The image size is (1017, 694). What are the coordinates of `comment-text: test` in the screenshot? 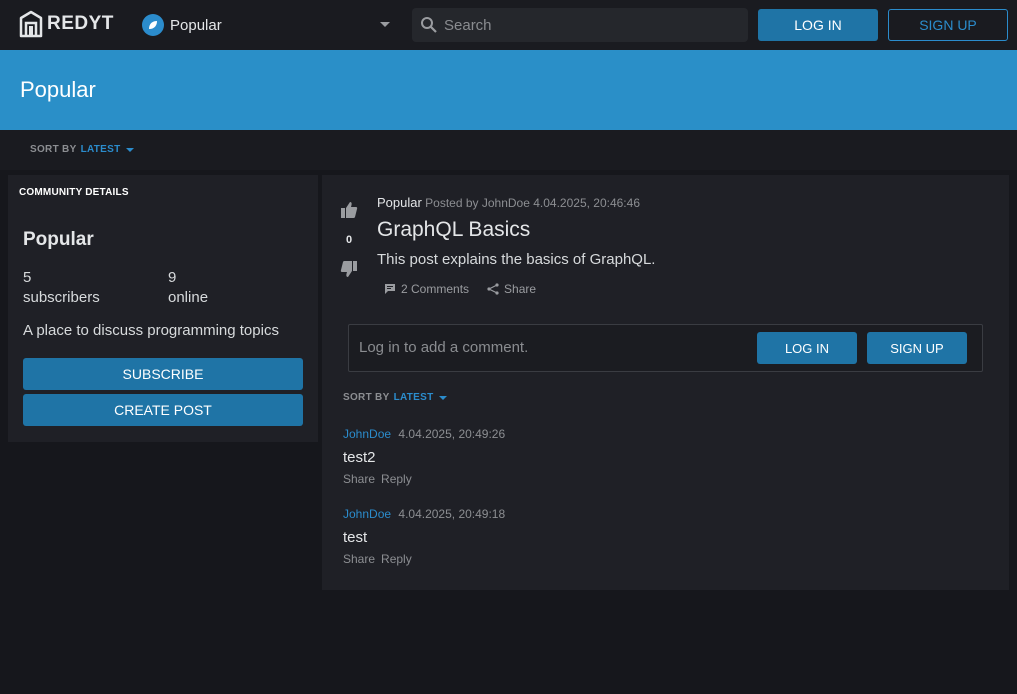 It's located at (355, 537).